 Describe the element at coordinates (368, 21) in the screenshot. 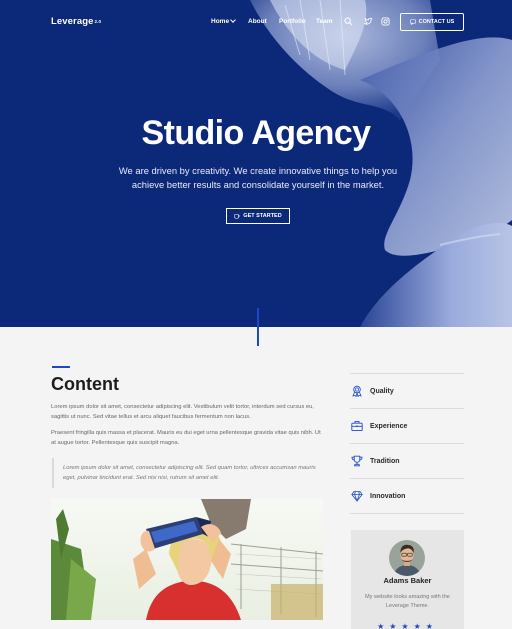

I see `twitter-icon` at that location.